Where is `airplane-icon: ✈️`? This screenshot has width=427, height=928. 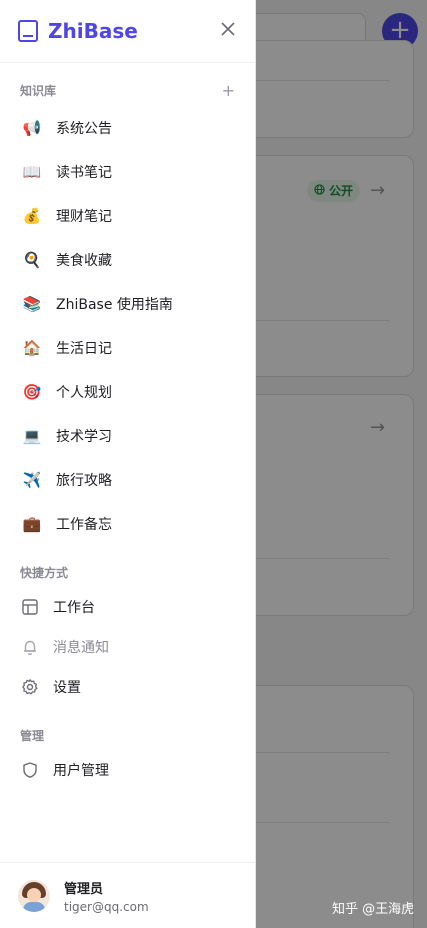
airplane-icon: ✈️ is located at coordinates (32, 480).